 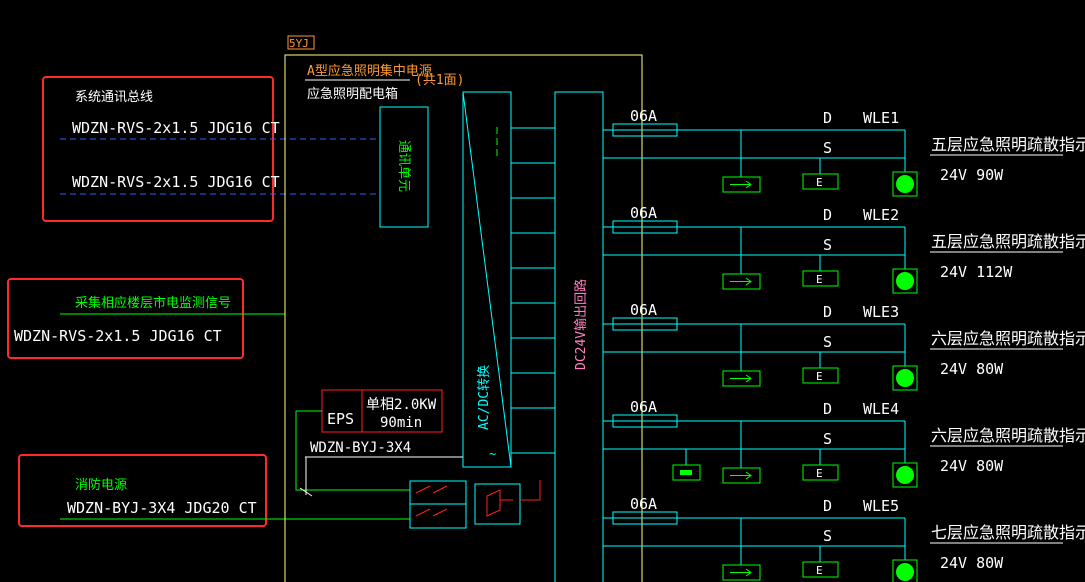 I want to click on circuit-name: 七层应急照明疏散指示1, so click(x=1008, y=532).